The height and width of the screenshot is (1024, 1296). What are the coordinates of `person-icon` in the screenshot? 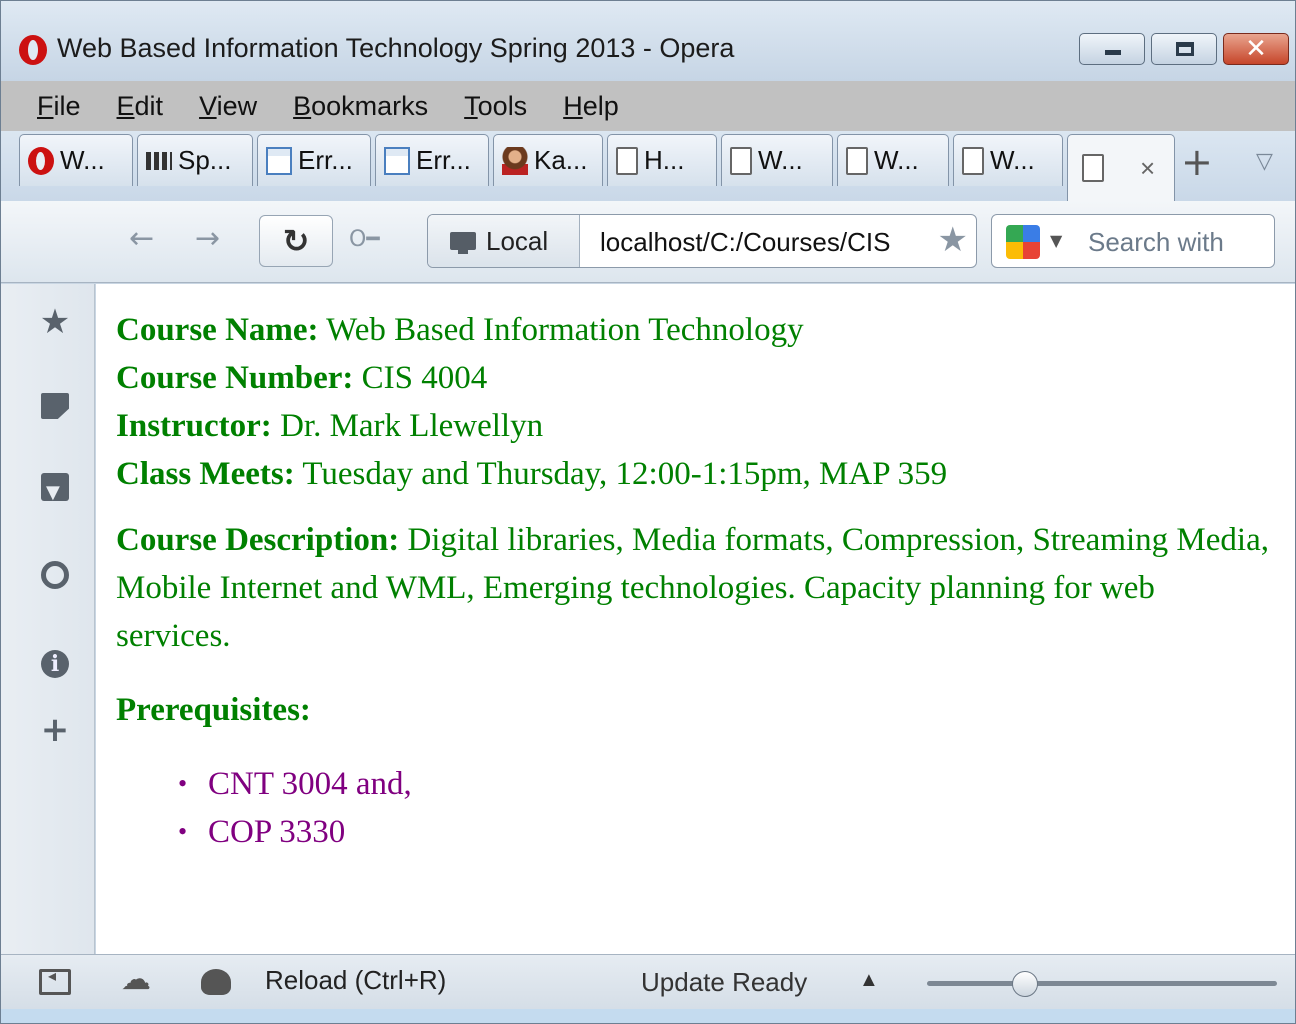 It's located at (515, 160).